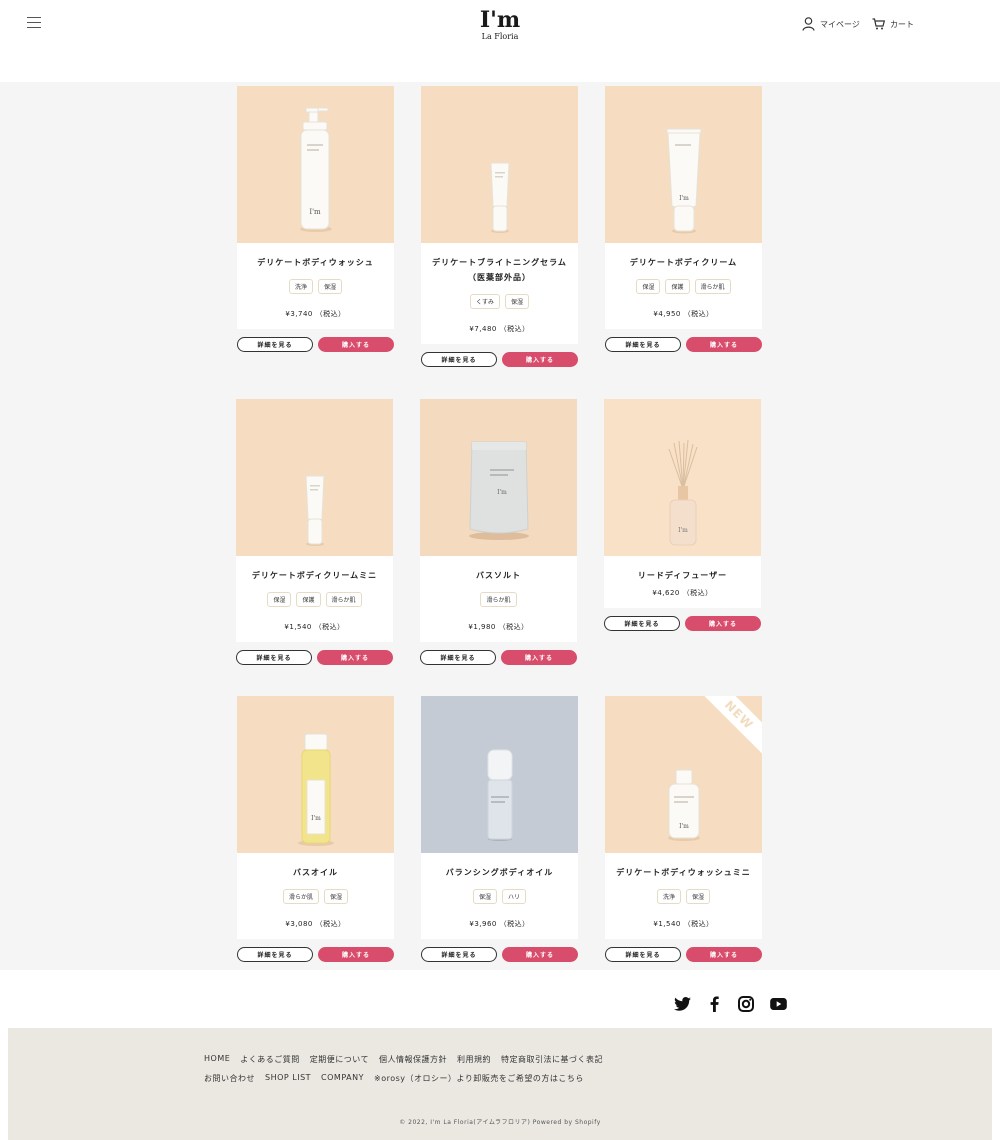 This screenshot has width=1000, height=1140. What do you see at coordinates (217, 1059) in the screenshot?
I see `footer-link-home: HOME` at bounding box center [217, 1059].